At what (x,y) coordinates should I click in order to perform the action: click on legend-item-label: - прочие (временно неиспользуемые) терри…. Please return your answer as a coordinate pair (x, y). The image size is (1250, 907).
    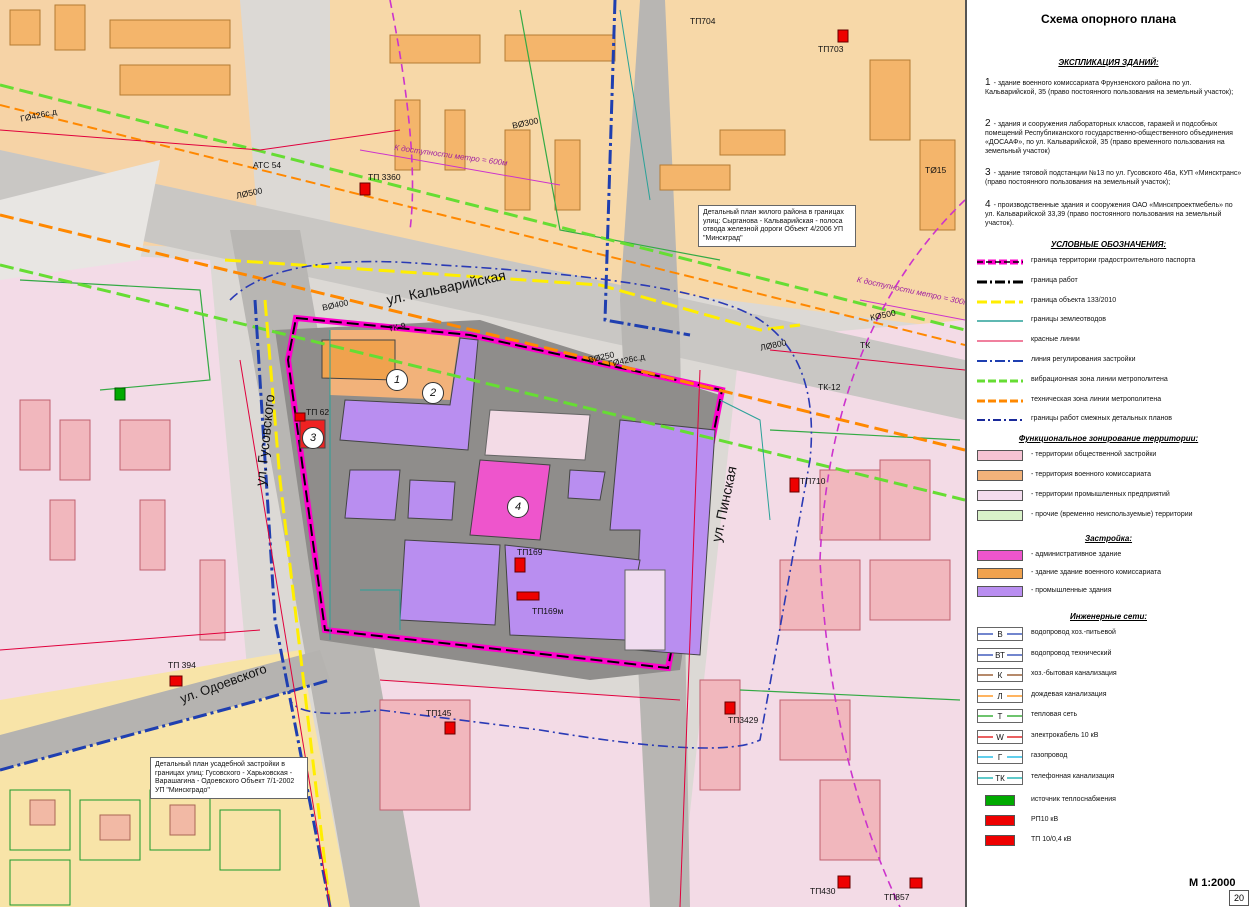
    Looking at the image, I should click on (1112, 514).